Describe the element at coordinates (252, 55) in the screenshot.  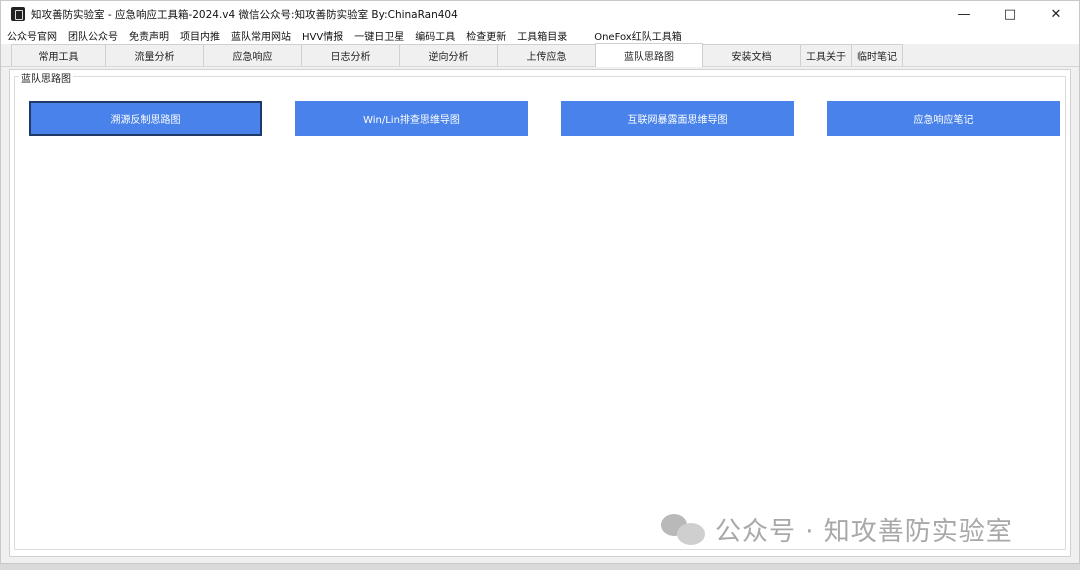
I see `tab-incident-response: 应急响应` at that location.